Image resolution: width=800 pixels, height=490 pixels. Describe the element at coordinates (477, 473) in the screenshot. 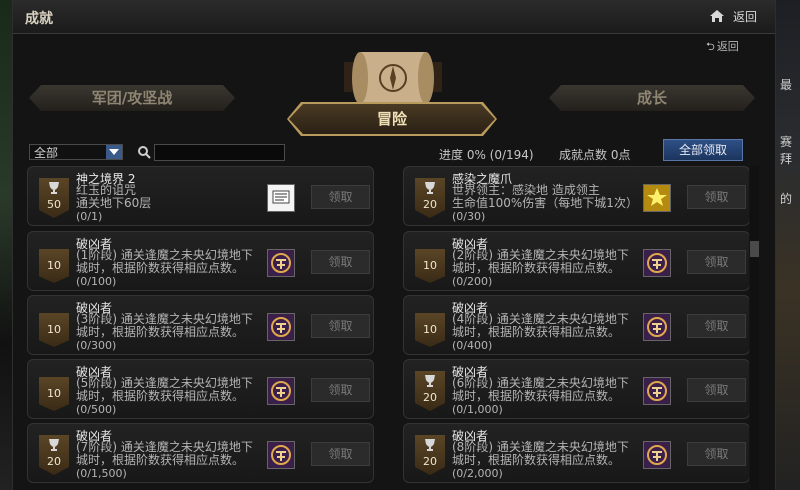

I see `achievement-progress: (0/2,000)` at that location.